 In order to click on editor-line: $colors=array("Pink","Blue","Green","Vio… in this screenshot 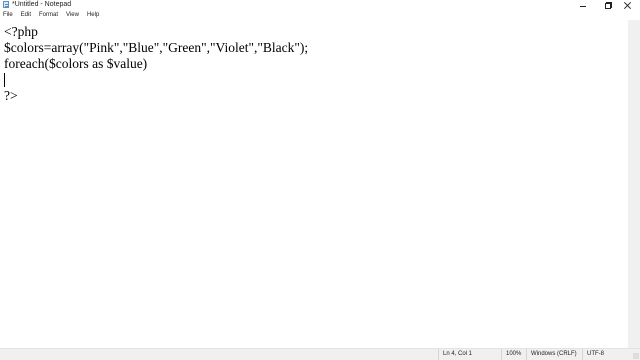, I will do `click(156, 47)`.